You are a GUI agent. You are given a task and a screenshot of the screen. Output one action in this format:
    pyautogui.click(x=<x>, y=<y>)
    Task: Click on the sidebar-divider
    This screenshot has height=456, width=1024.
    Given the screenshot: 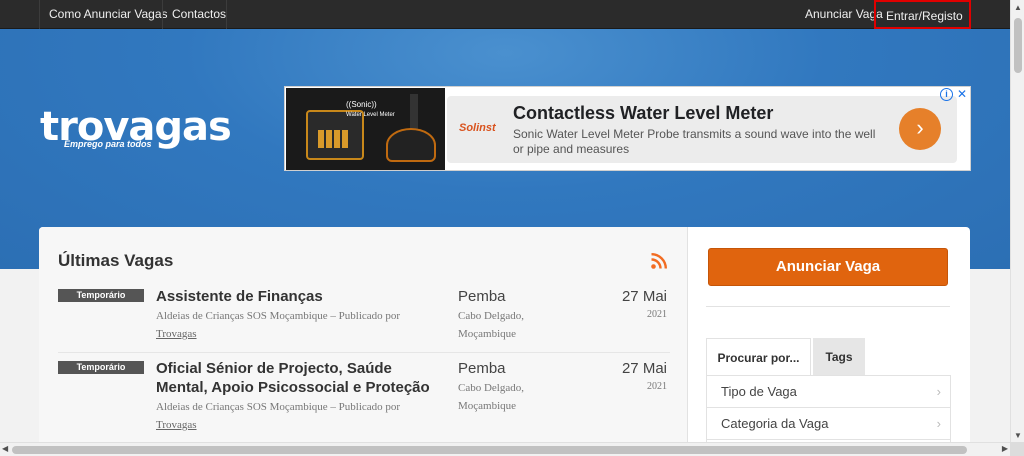 What is the action you would take?
    pyautogui.click(x=828, y=306)
    